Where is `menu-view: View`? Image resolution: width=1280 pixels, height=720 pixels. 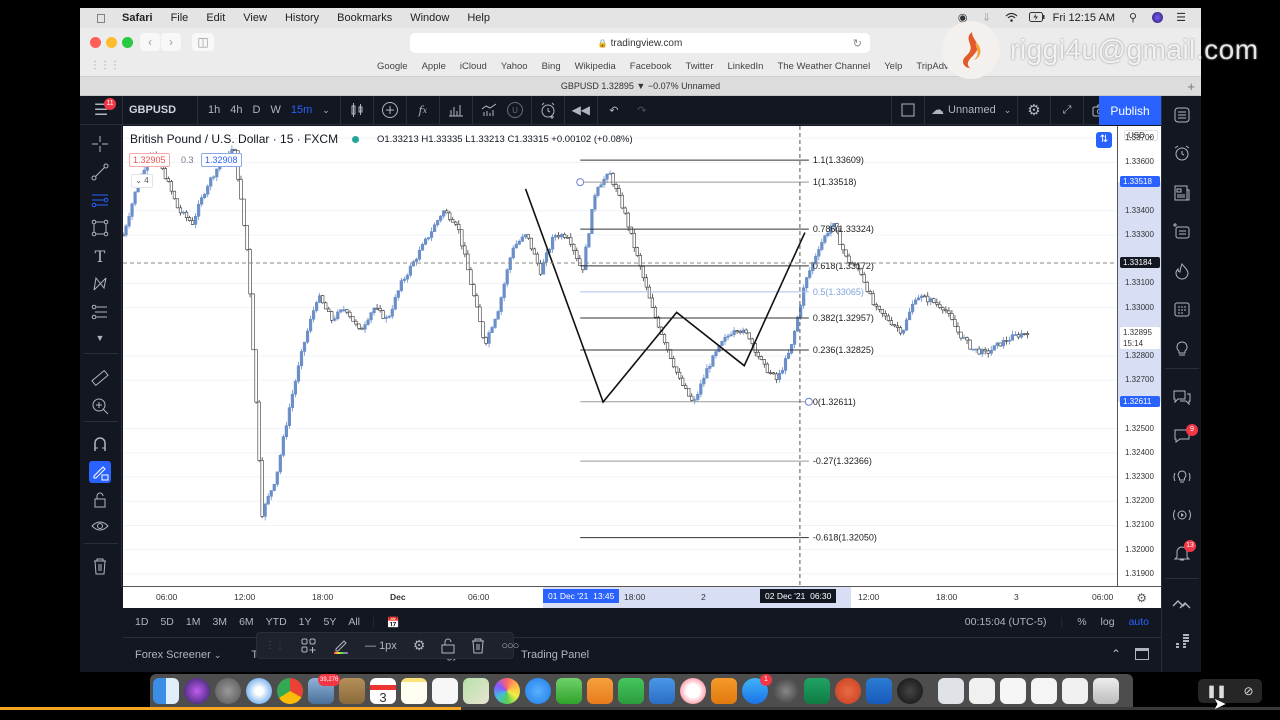
menu-view: View is located at coordinates (255, 18).